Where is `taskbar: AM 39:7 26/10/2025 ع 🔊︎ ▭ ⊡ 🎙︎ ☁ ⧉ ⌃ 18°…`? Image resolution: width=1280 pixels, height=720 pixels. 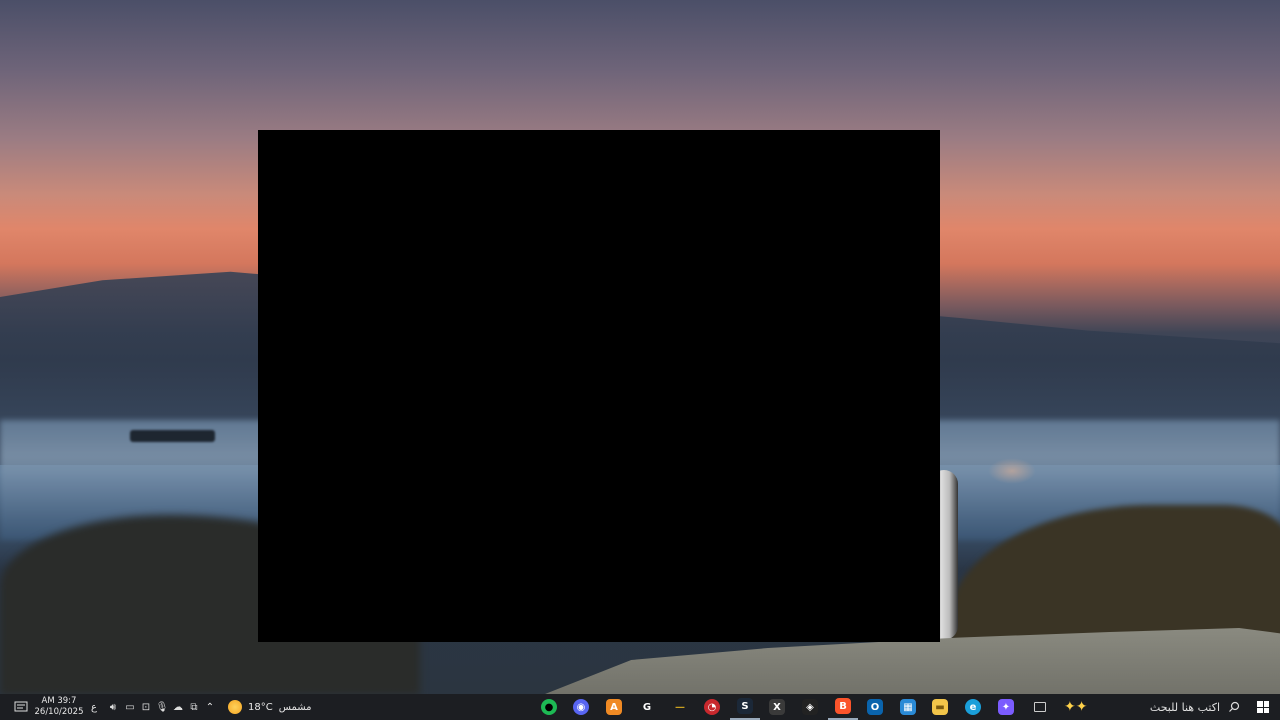
taskbar: AM 39:7 26/10/2025 ع 🔊︎ ▭ ⊡ 🎙︎ ☁ ⧉ ⌃ 18°… is located at coordinates (640, 707).